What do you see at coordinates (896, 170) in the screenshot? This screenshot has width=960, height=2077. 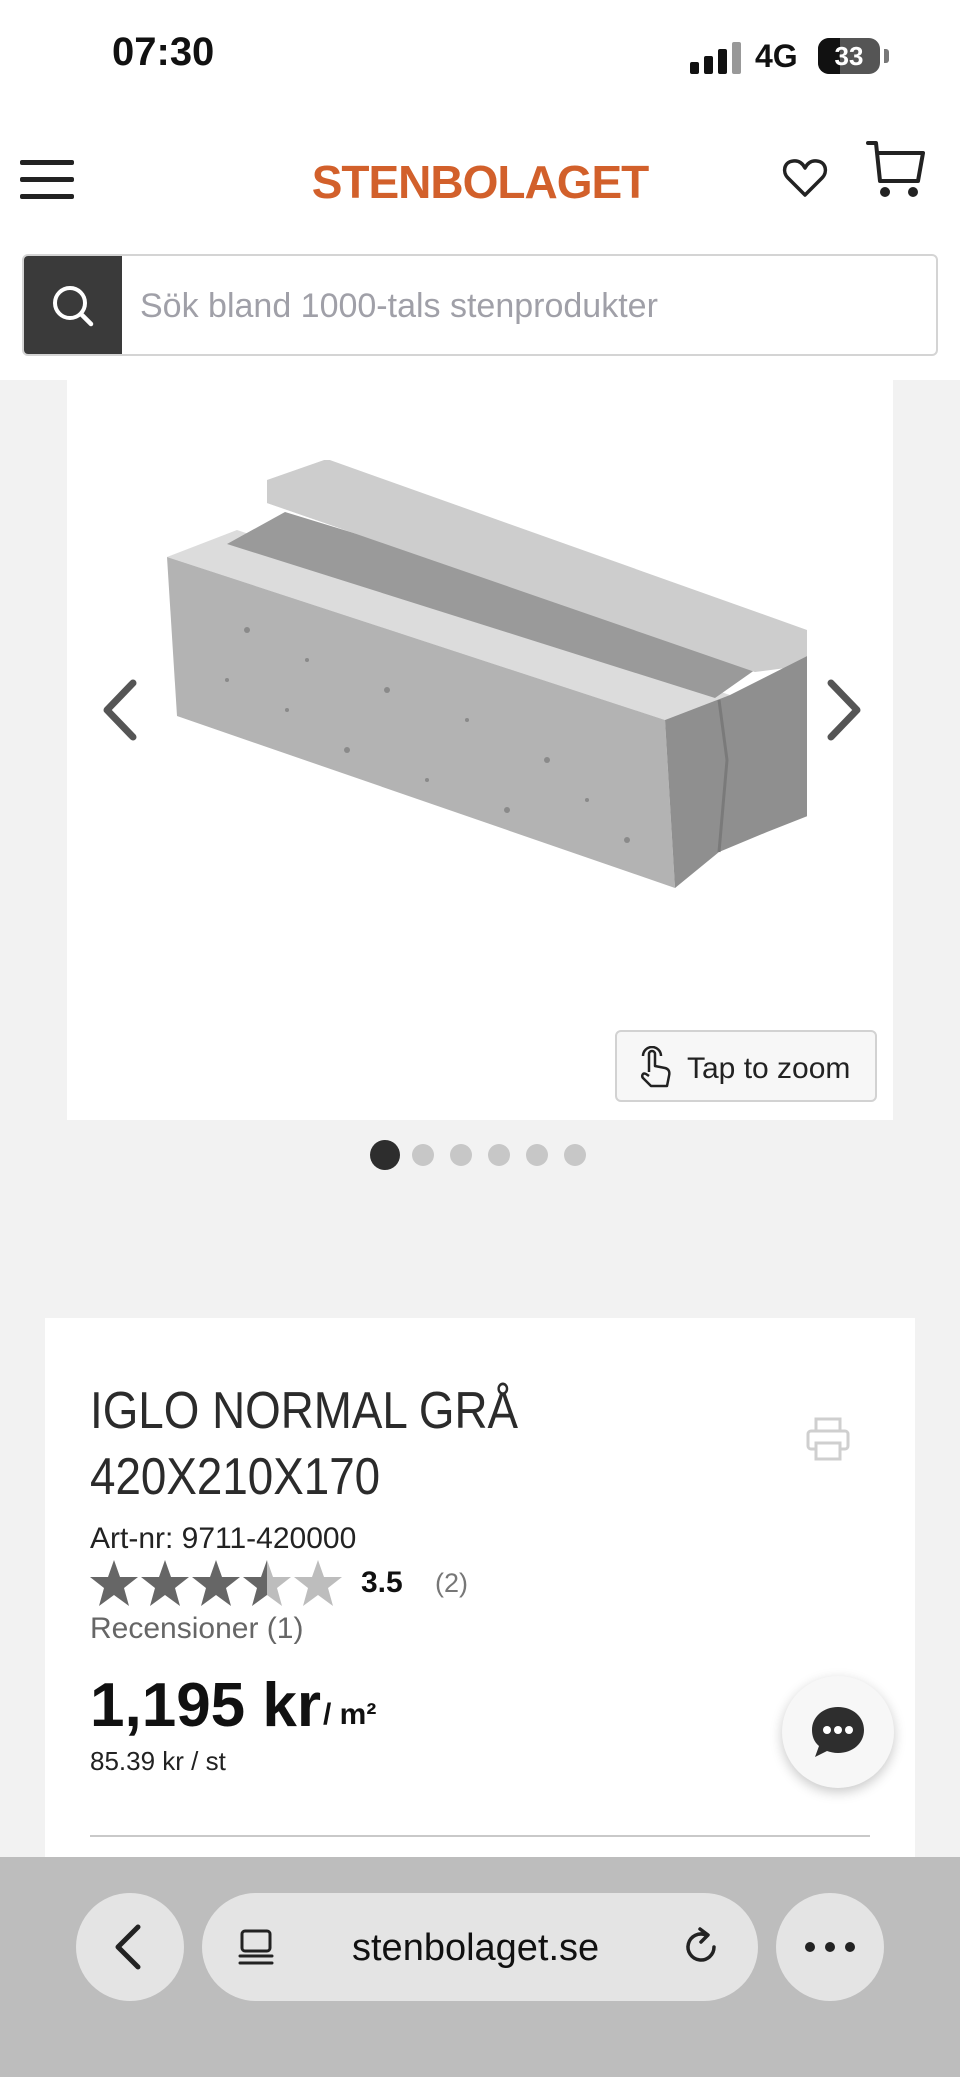 I see `cart-icon` at bounding box center [896, 170].